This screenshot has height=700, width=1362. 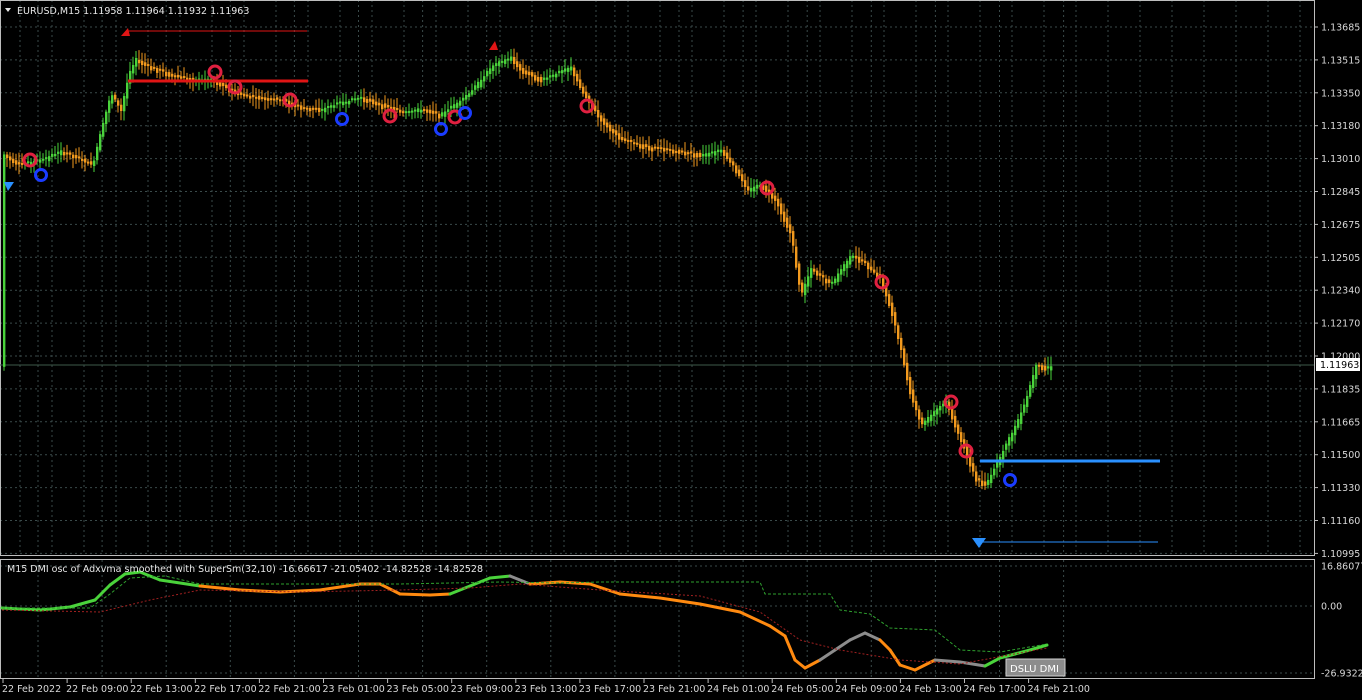 I want to click on time-tick-label: 24 Feb 01:00, so click(x=738, y=689).